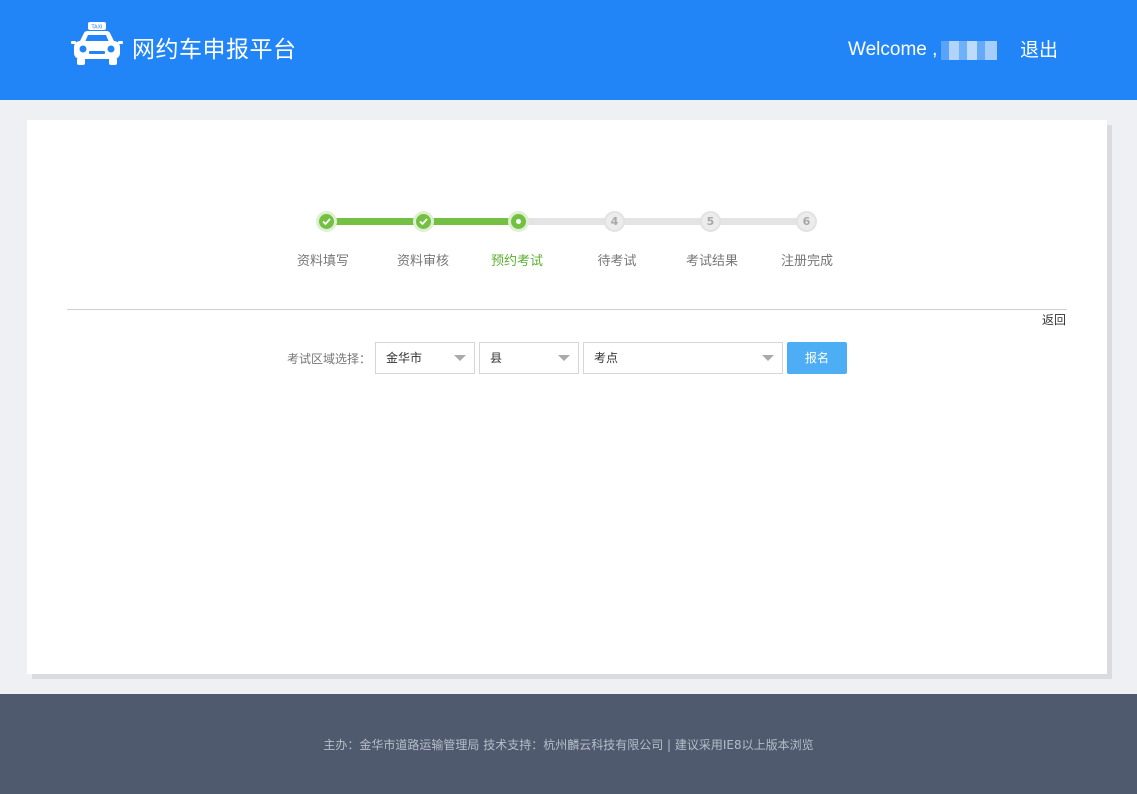 This screenshot has width=1137, height=794. What do you see at coordinates (97, 43) in the screenshot?
I see `taxi-icon: TAXI` at bounding box center [97, 43].